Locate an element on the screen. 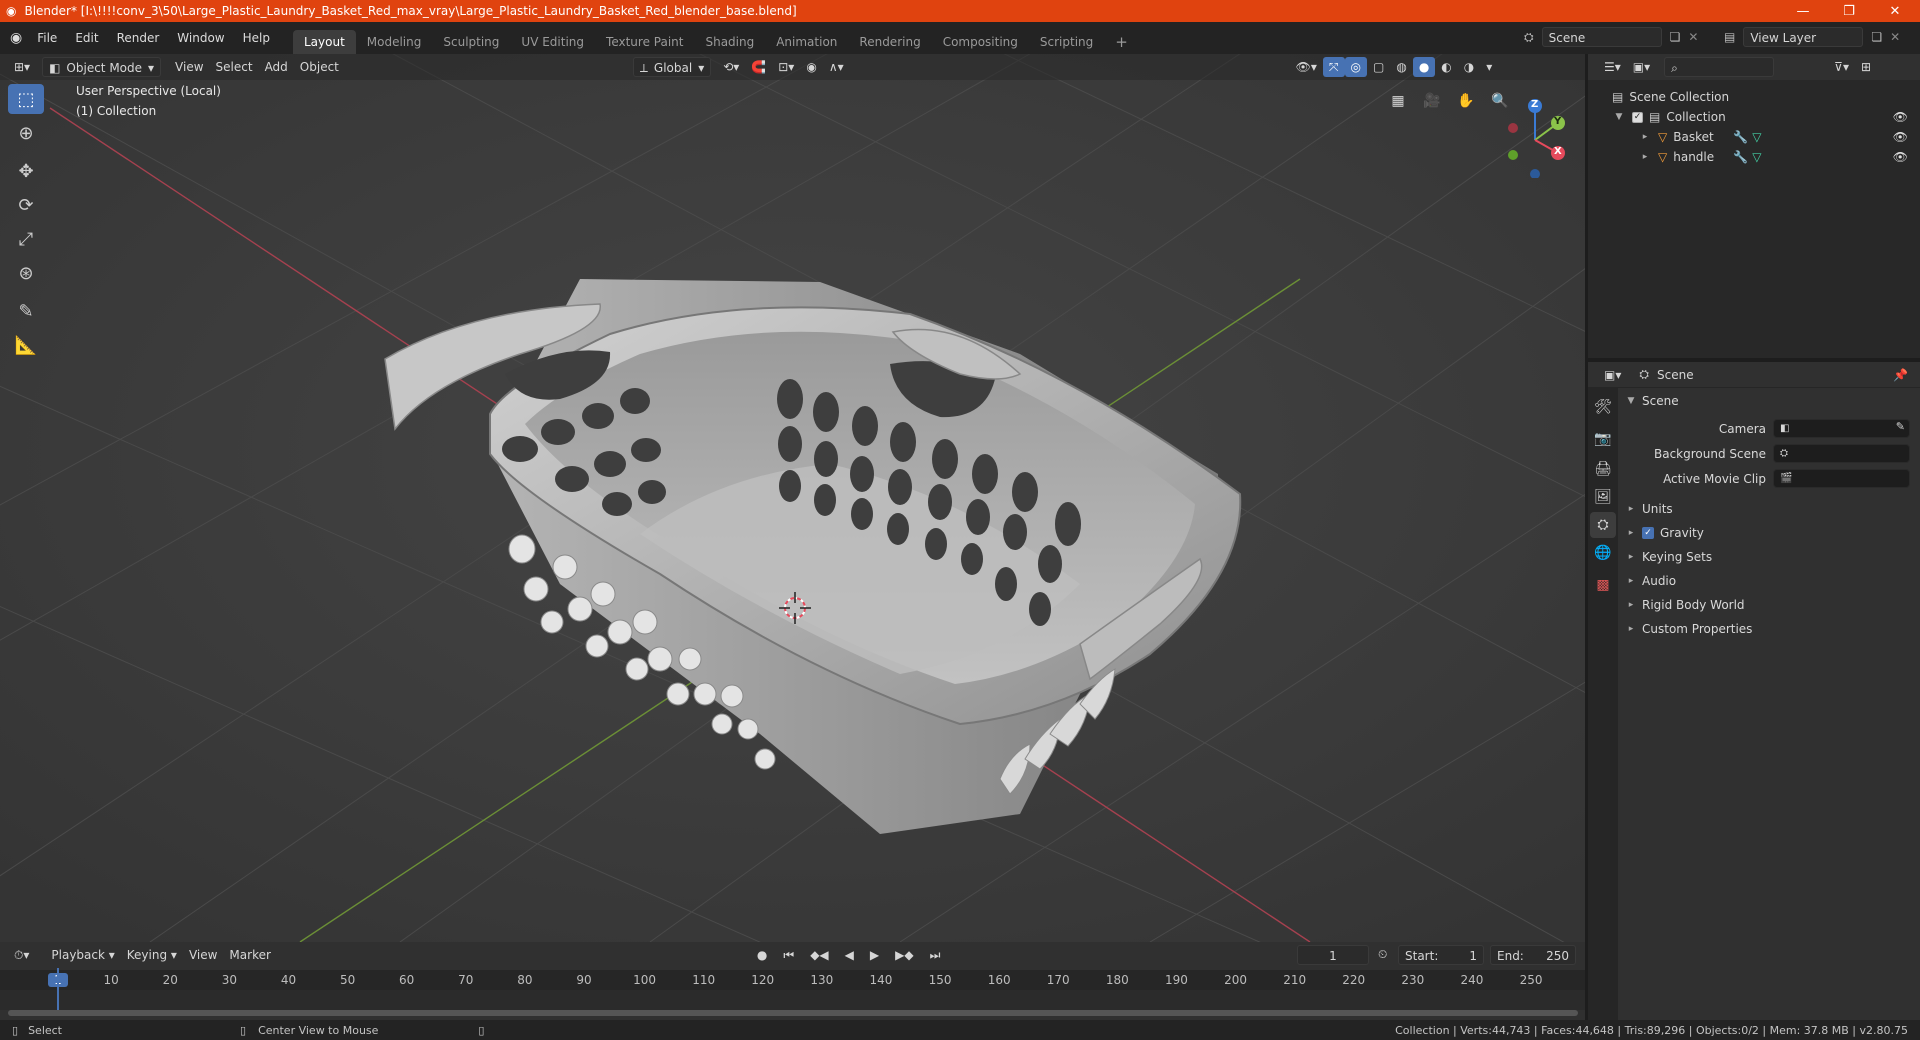 The width and height of the screenshot is (1920, 1040). zoom-icon: 🔍 is located at coordinates (1500, 101).